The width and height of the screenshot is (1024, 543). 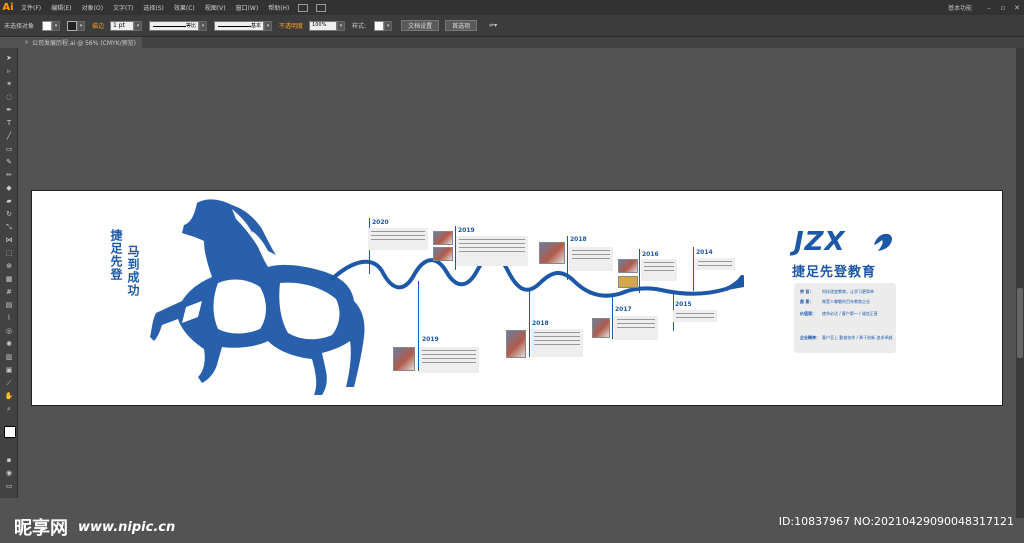 What do you see at coordinates (9, 486) in the screenshot?
I see `screen-mode-icon: ▭` at bounding box center [9, 486].